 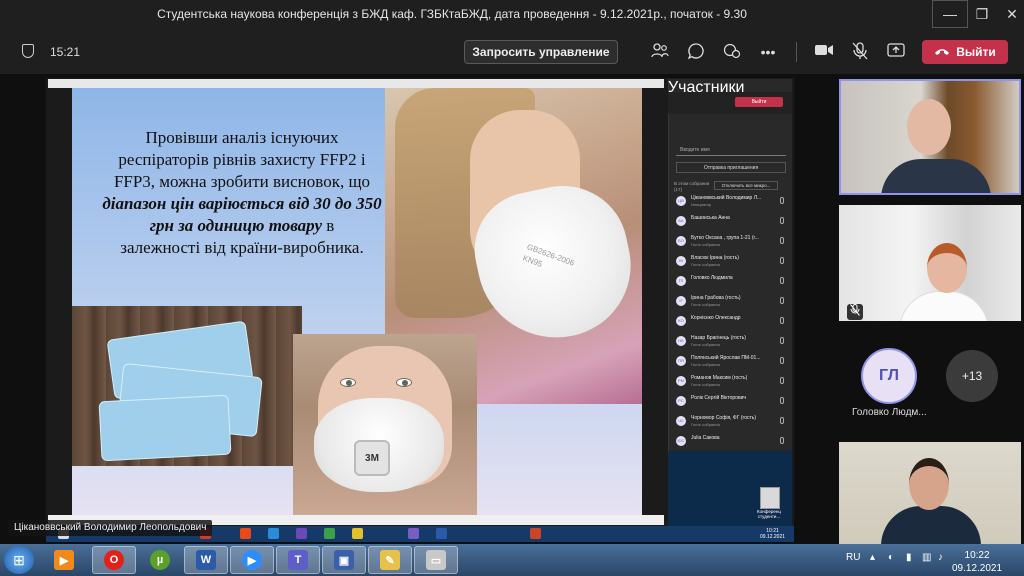 I want to click on media-player-app: ▶, so click(x=64, y=560).